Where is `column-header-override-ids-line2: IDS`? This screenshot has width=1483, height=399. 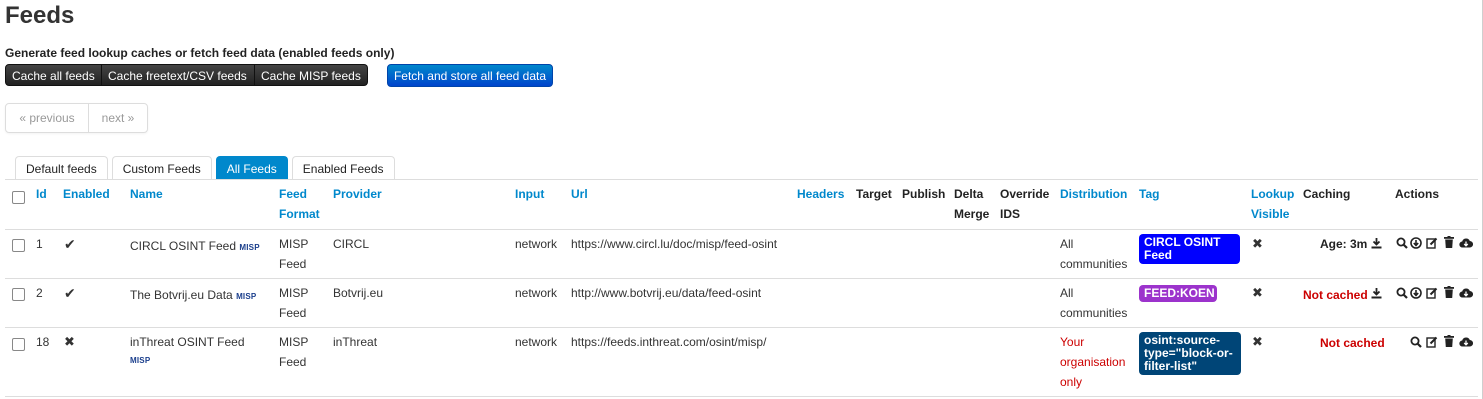 column-header-override-ids-line2: IDS is located at coordinates (1010, 214).